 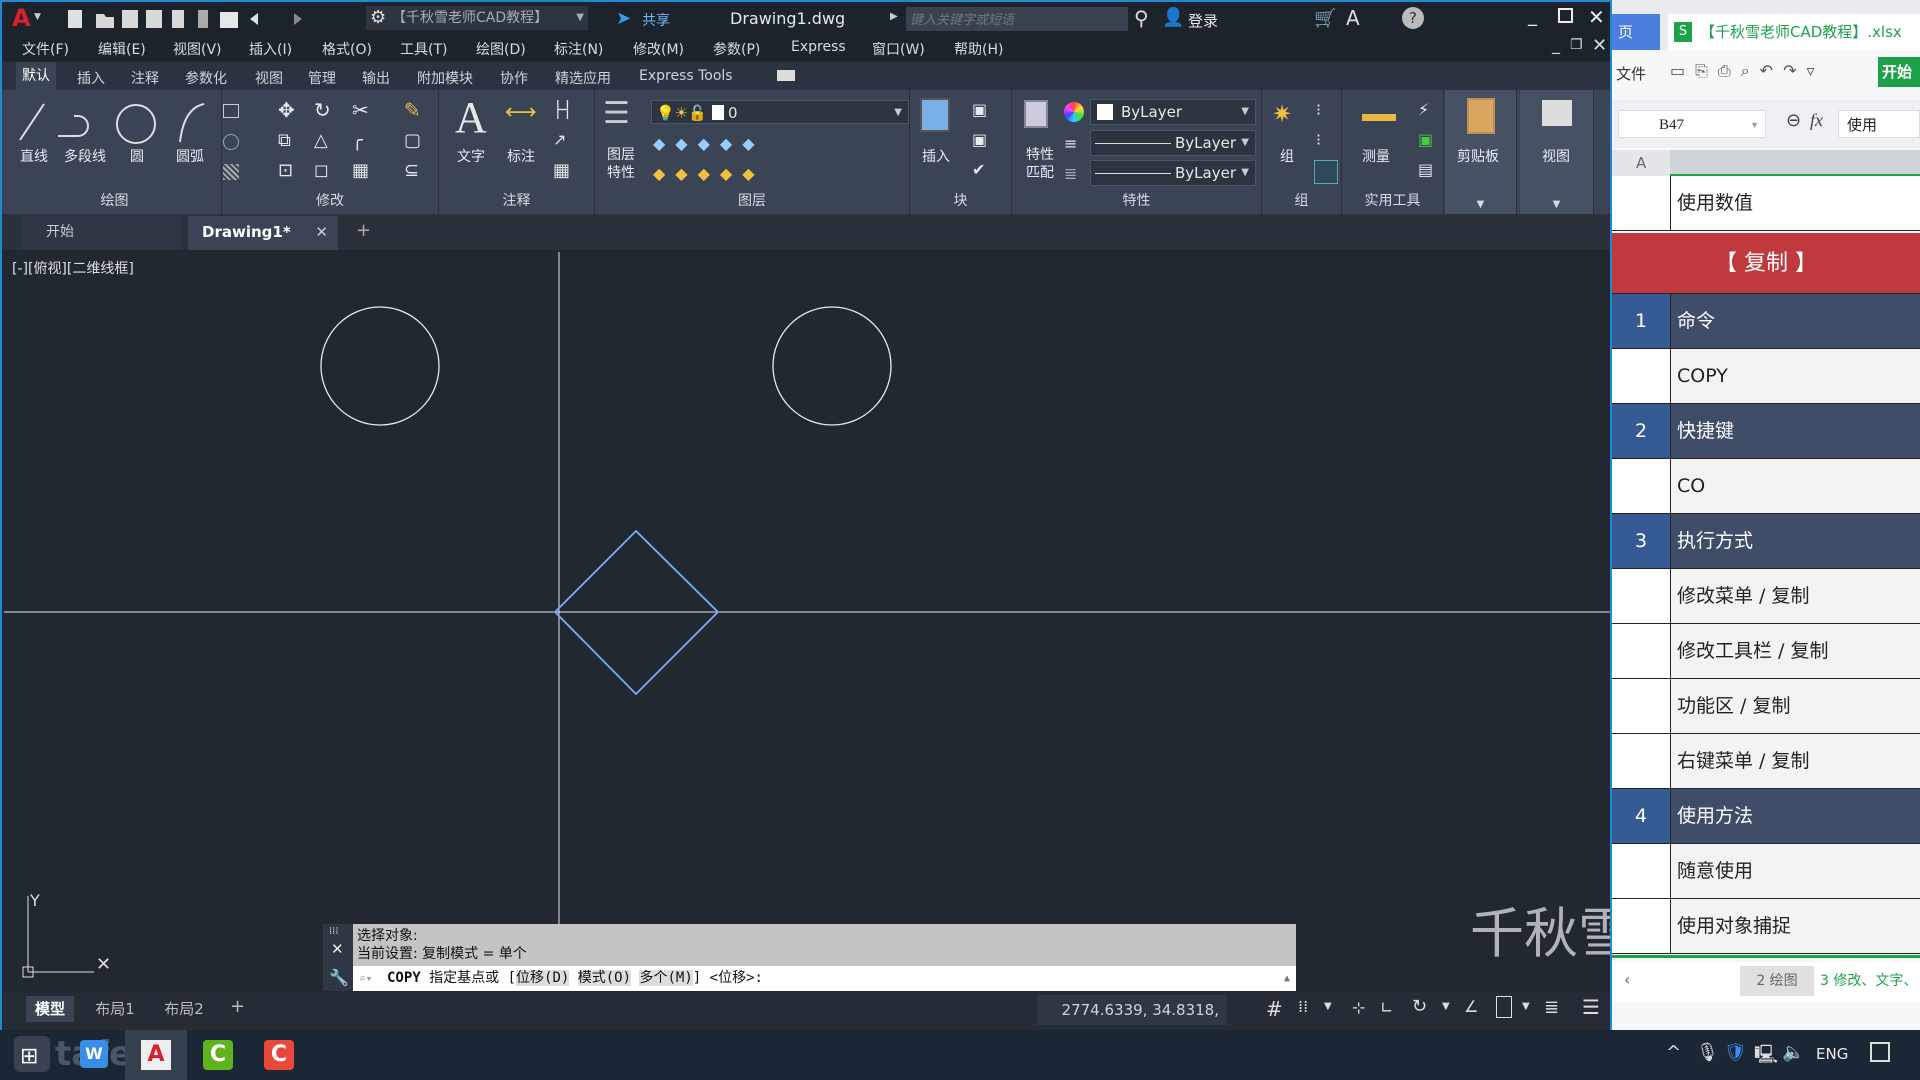 What do you see at coordinates (1551, 1007) in the screenshot?
I see `lineweight-display-icon: ≣` at bounding box center [1551, 1007].